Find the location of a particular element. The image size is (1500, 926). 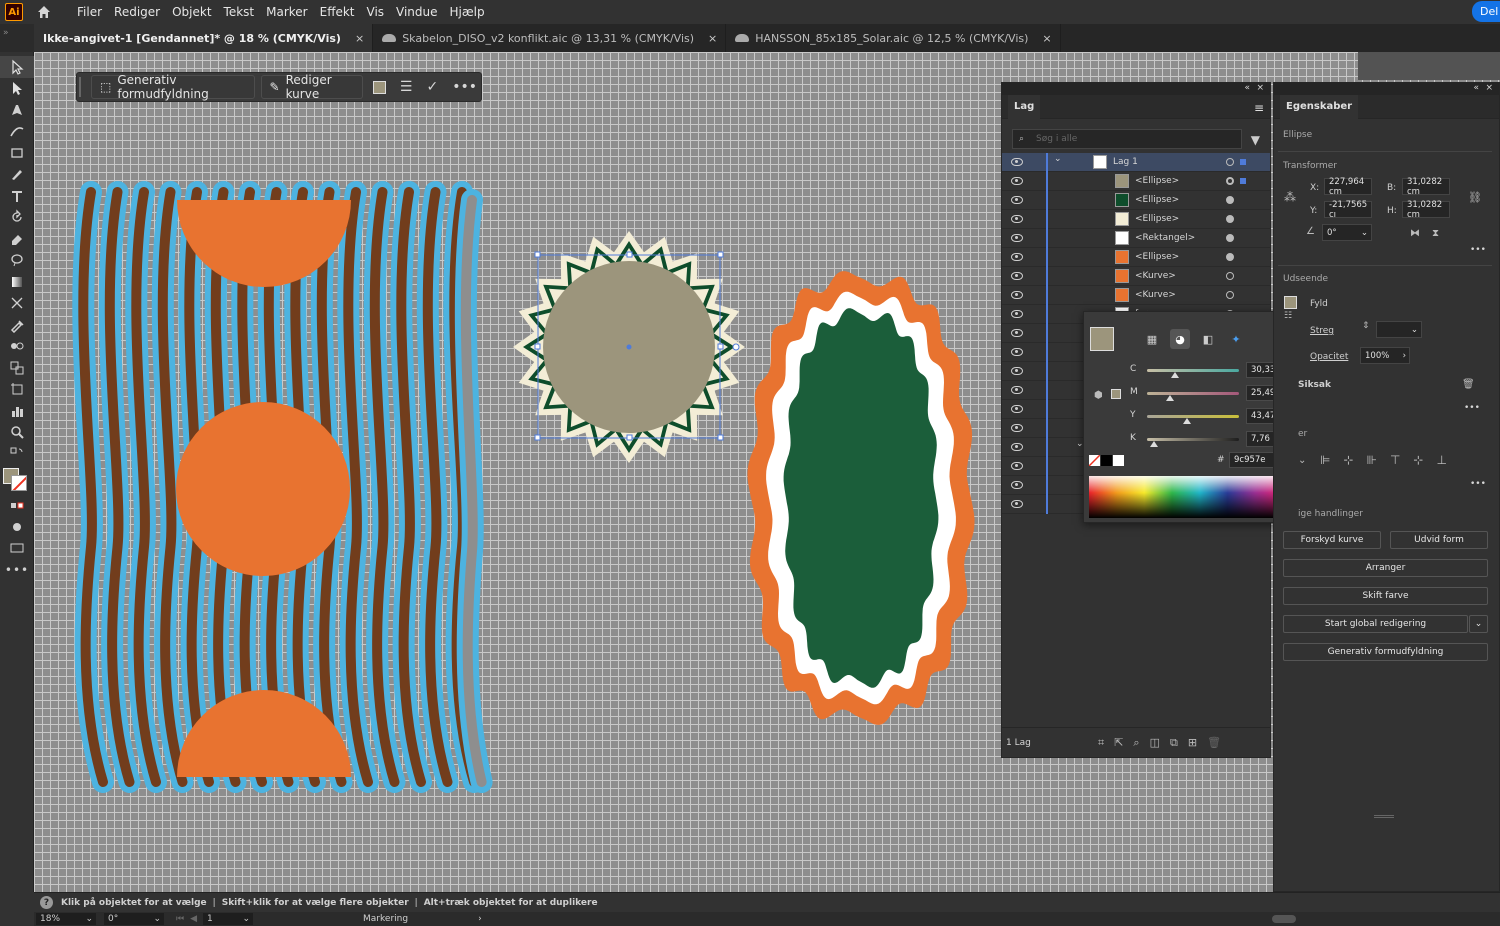

layer-row: <Rektangel> is located at coordinates (1136, 238).